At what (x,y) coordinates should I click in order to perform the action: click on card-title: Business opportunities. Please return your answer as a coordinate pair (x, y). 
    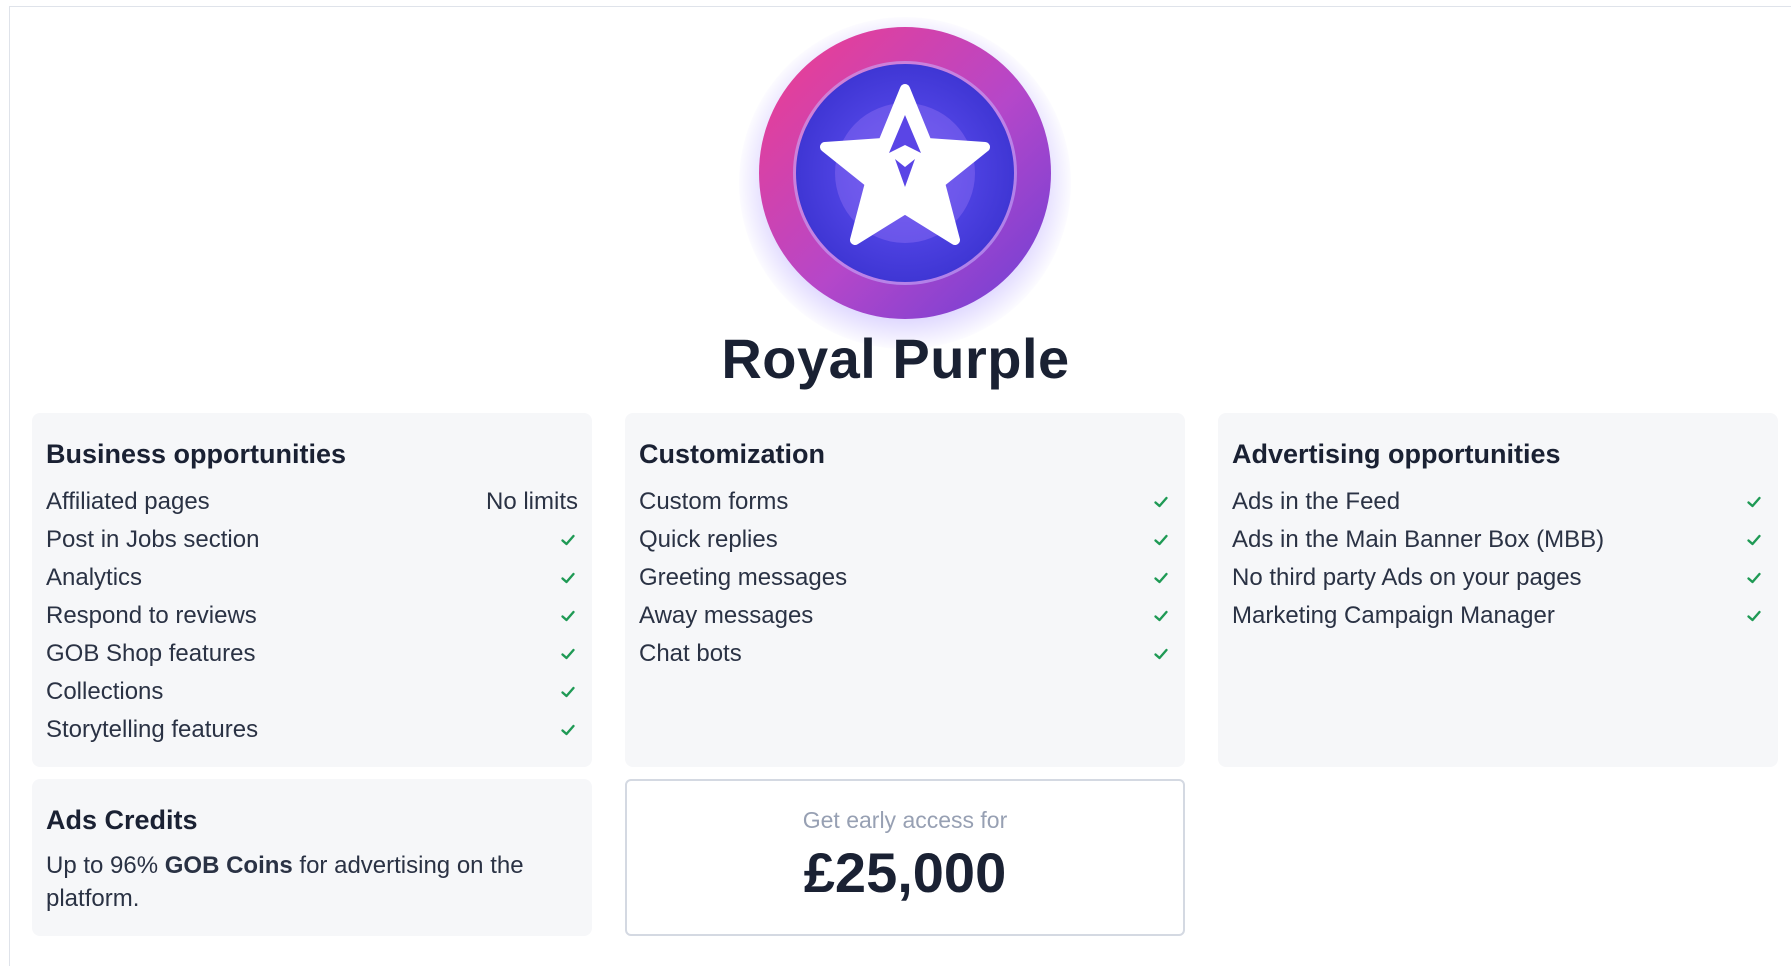
    Looking at the image, I should click on (196, 454).